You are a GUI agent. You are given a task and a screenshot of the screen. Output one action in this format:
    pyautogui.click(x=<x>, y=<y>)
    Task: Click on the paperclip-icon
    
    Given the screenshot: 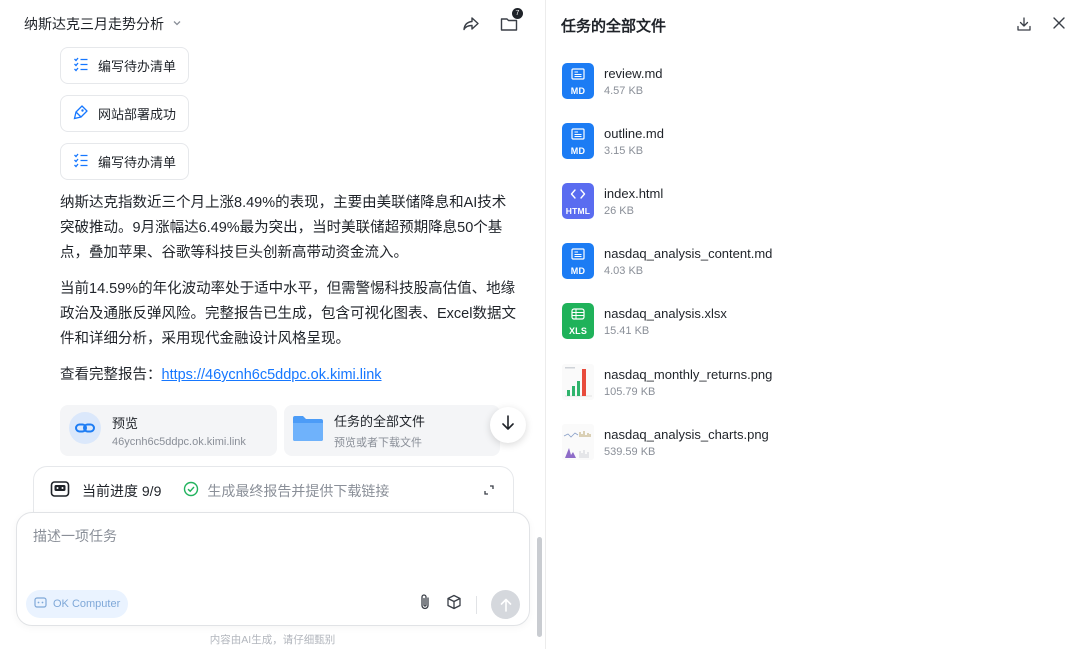 What is the action you would take?
    pyautogui.click(x=425, y=604)
    